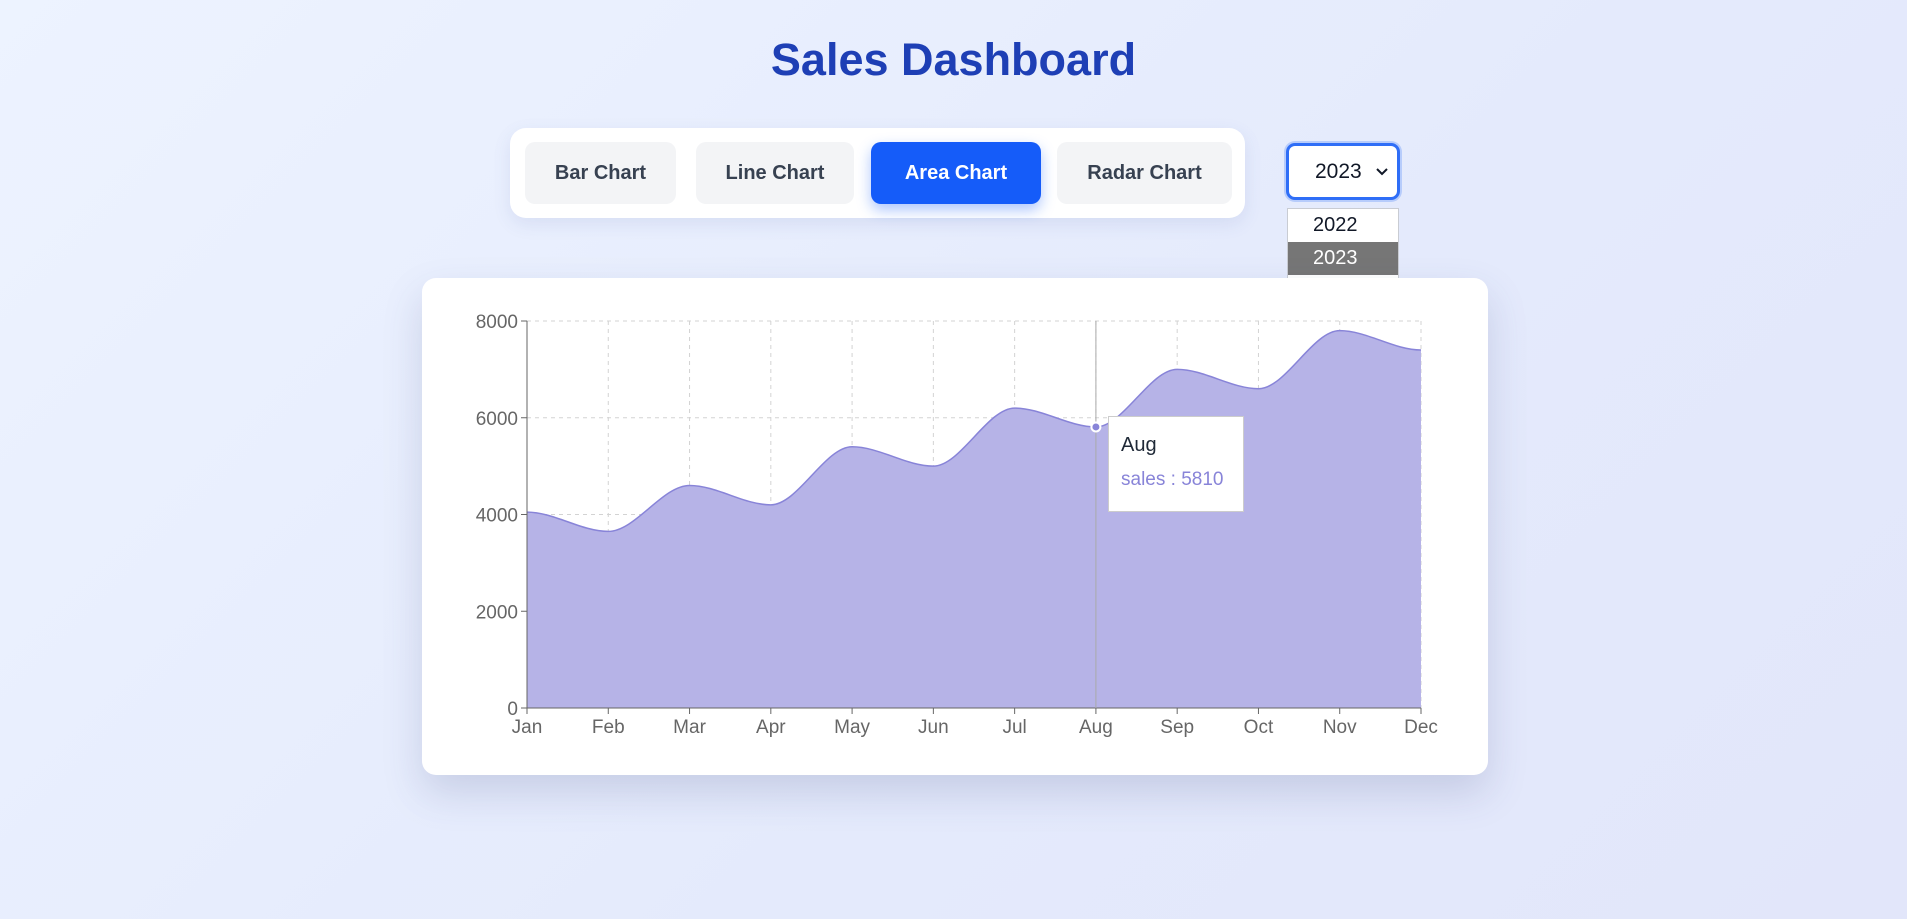 The height and width of the screenshot is (919, 1907). What do you see at coordinates (1343, 225) in the screenshot?
I see `year-option-2022: 2022` at bounding box center [1343, 225].